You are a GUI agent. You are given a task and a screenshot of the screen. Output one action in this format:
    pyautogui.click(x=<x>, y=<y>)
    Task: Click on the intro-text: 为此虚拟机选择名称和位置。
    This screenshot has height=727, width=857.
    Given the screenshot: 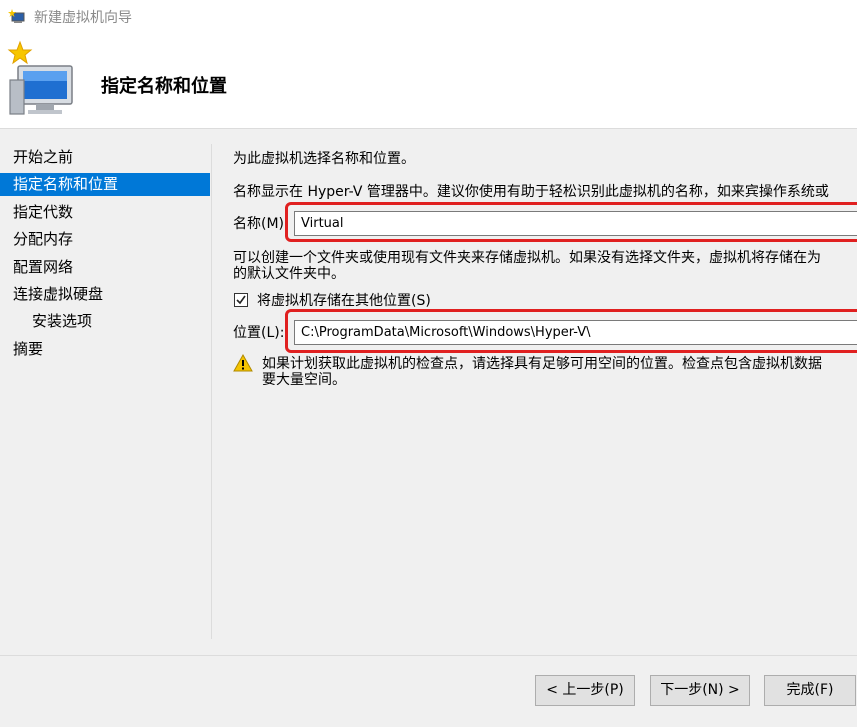 What is the action you would take?
    pyautogui.click(x=324, y=159)
    